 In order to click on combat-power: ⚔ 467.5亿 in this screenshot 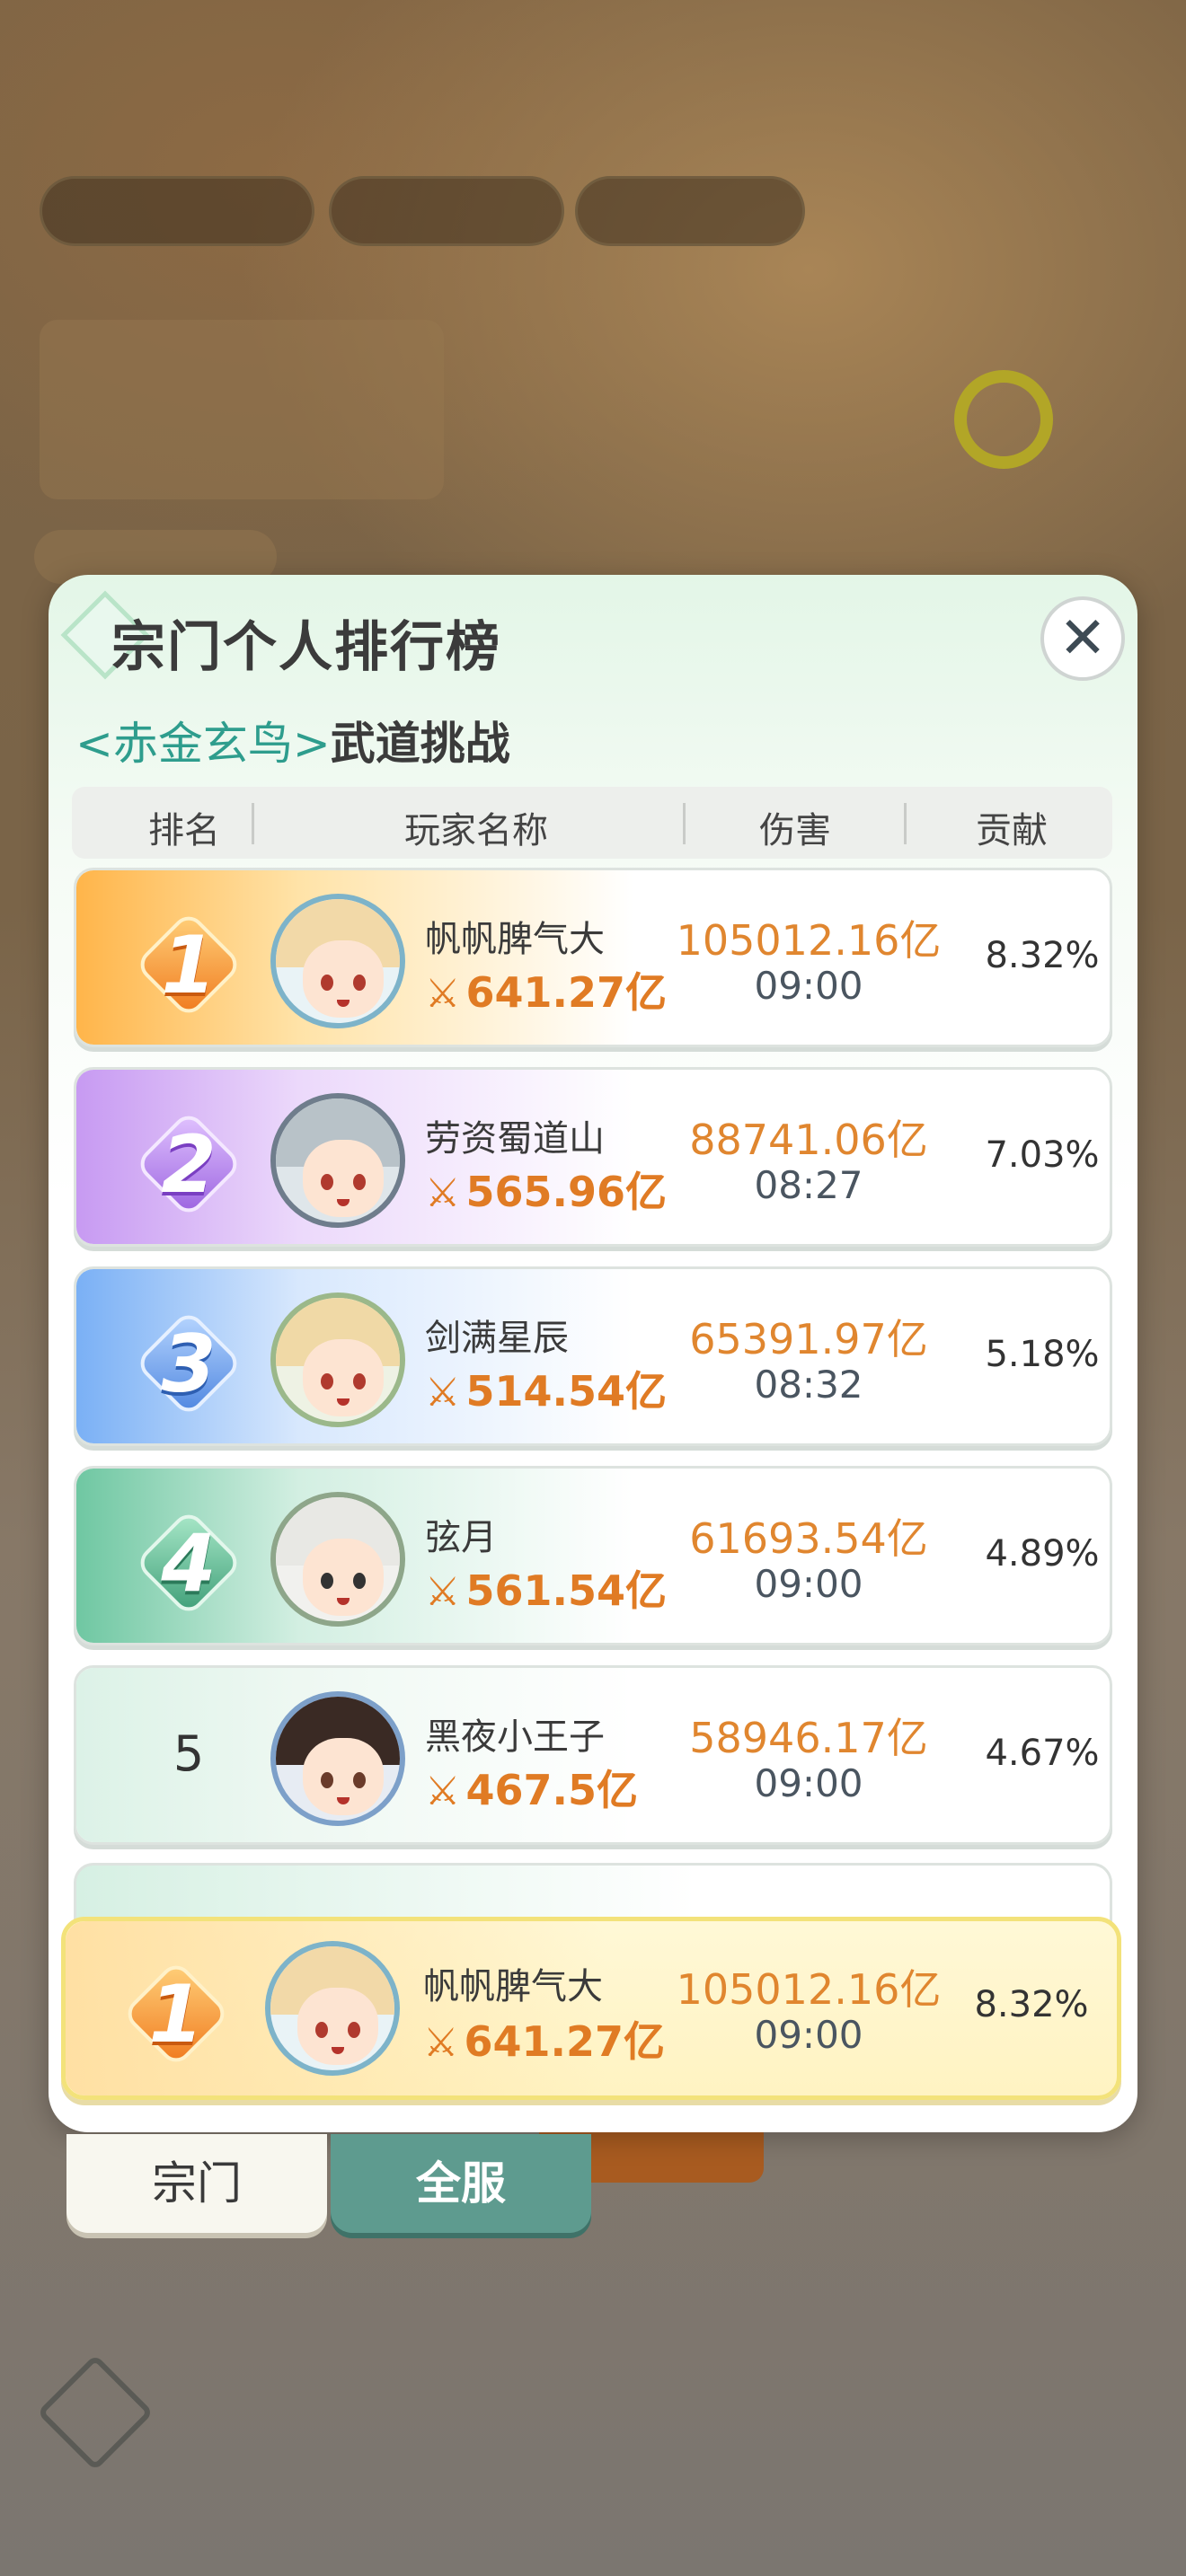, I will do `click(531, 1787)`.